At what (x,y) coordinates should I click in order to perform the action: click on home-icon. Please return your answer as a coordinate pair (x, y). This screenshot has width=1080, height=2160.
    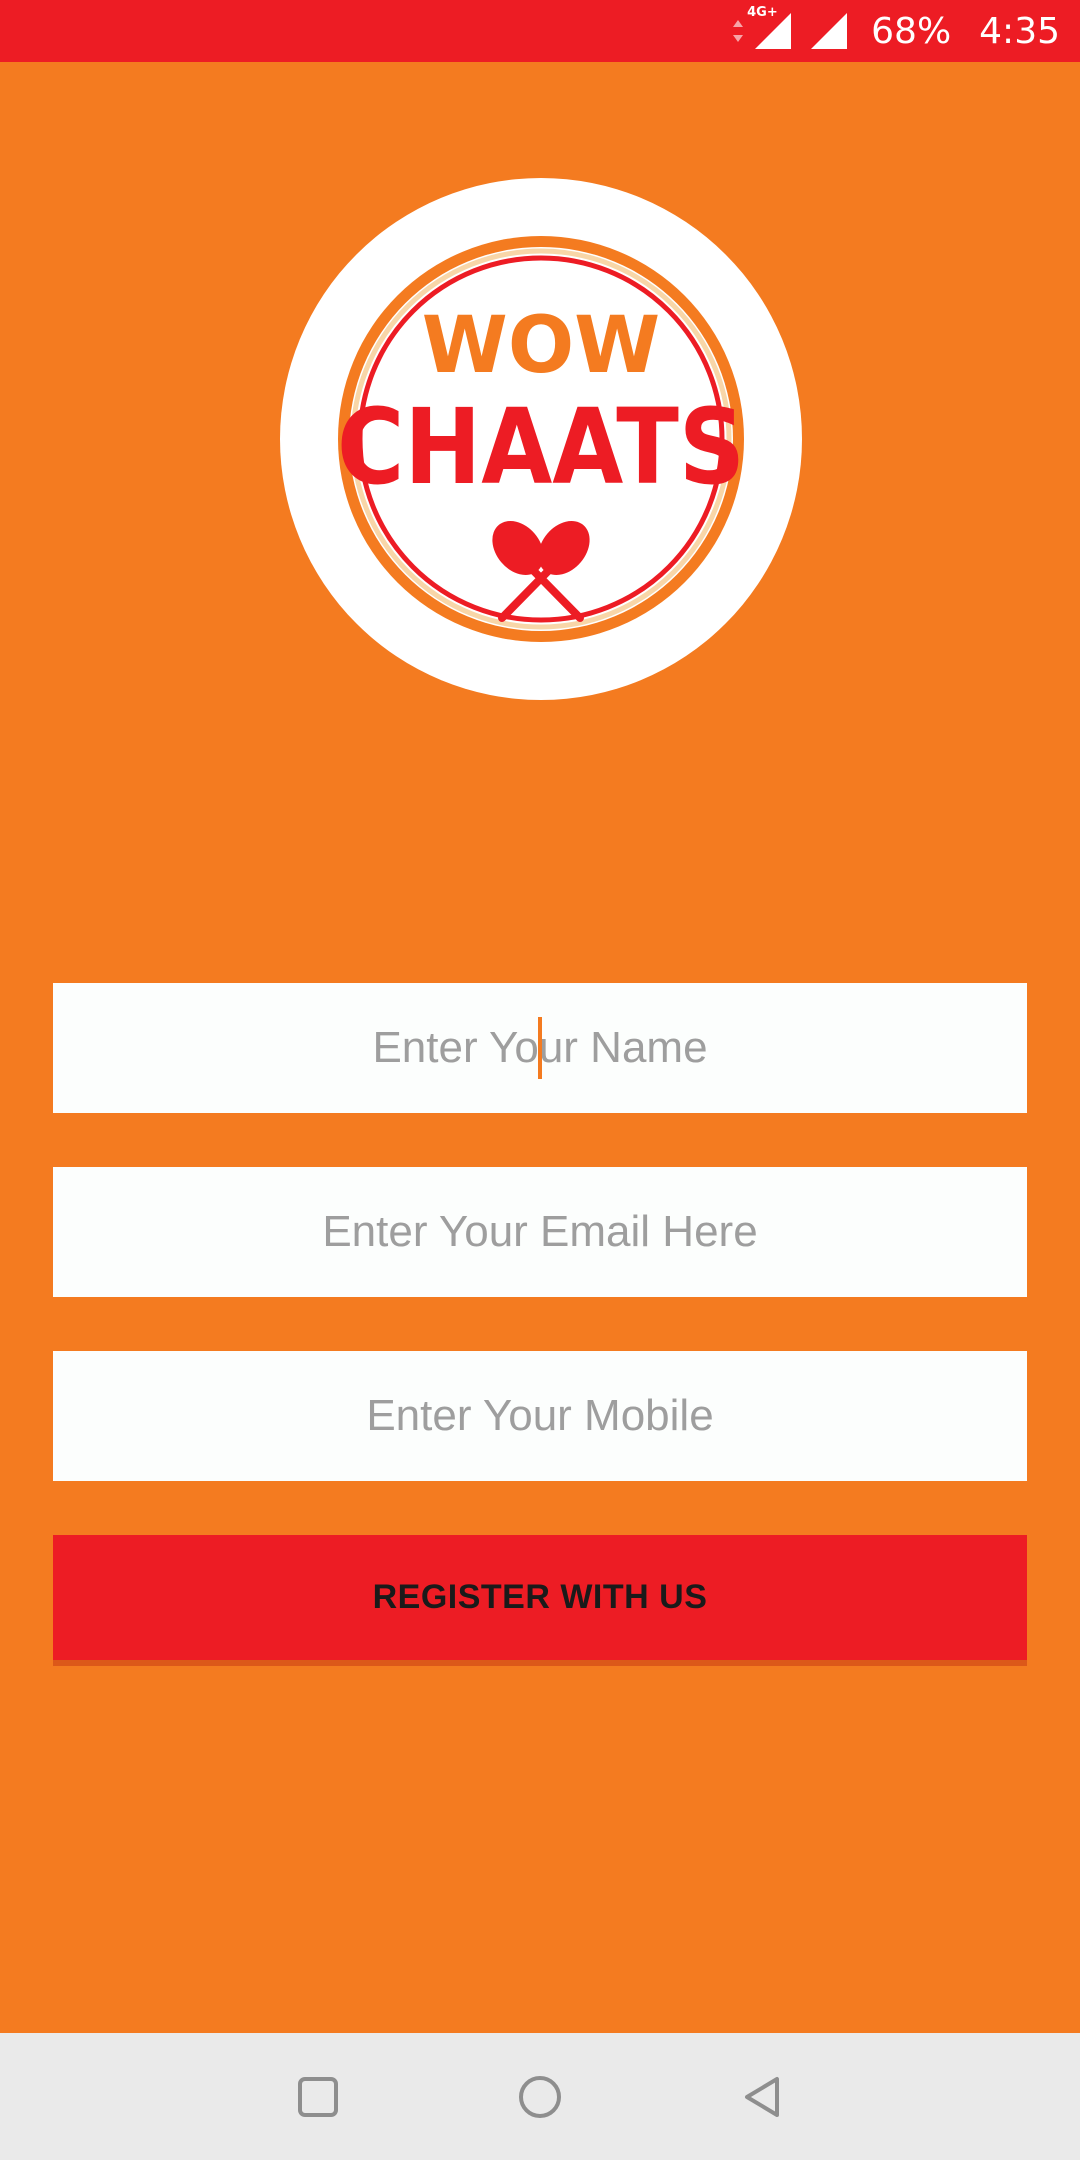
    Looking at the image, I should click on (540, 2097).